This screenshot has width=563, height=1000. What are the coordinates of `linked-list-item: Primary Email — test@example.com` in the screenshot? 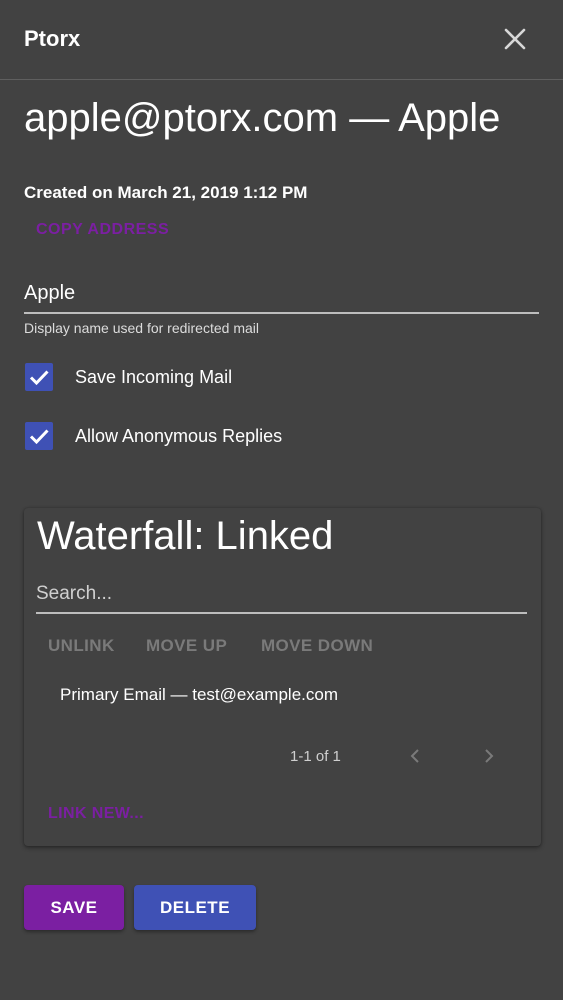 It's located at (199, 695).